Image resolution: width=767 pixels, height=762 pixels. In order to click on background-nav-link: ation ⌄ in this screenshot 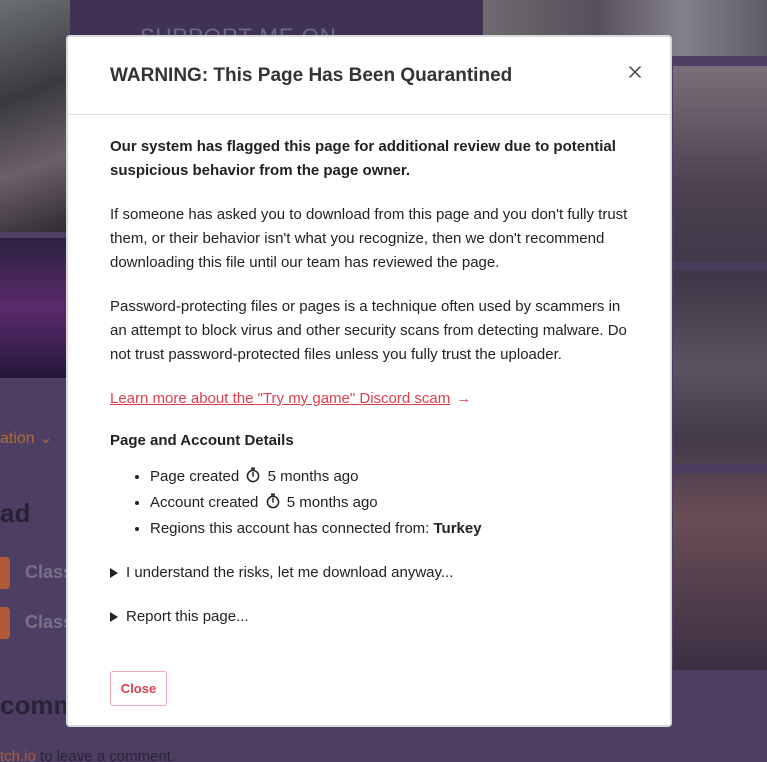, I will do `click(26, 438)`.